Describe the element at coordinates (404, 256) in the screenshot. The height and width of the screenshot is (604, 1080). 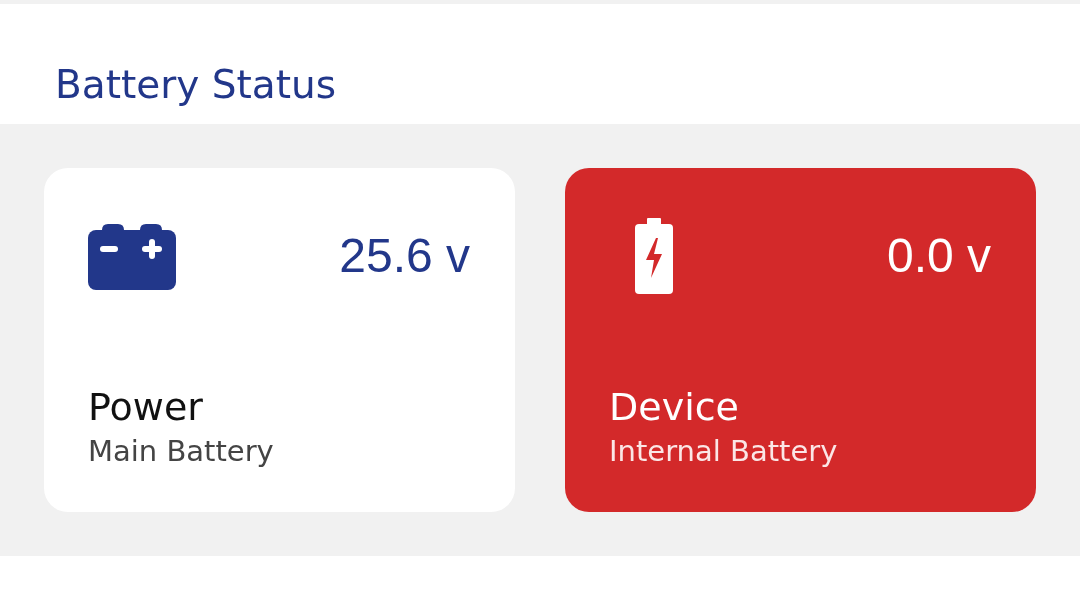
I see `voltage-reading: 25.6 v` at that location.